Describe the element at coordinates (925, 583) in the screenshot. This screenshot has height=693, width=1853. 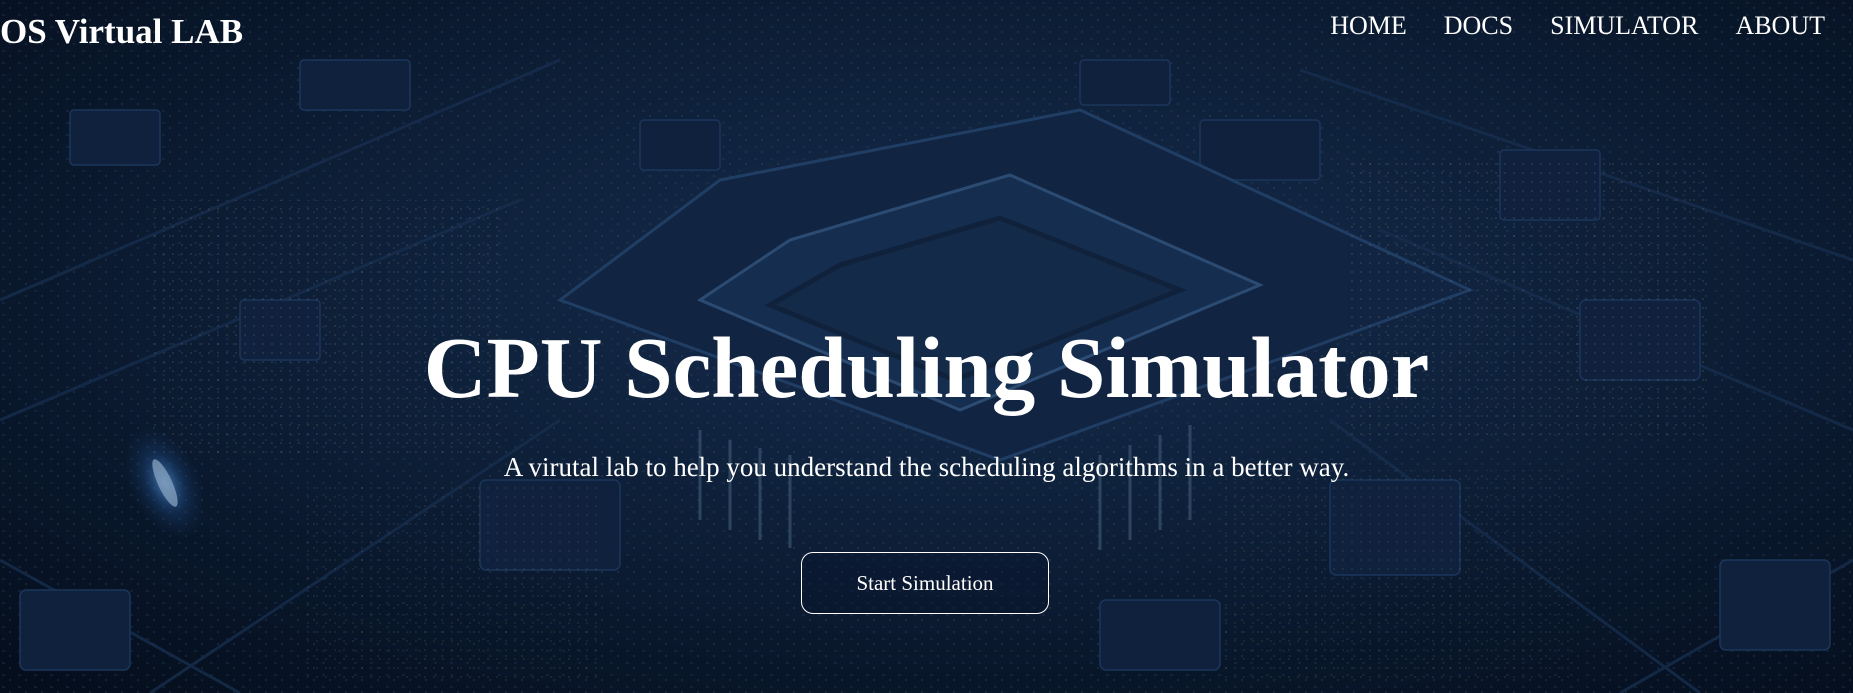
I see `start-simulation-button: Start Simulation` at that location.